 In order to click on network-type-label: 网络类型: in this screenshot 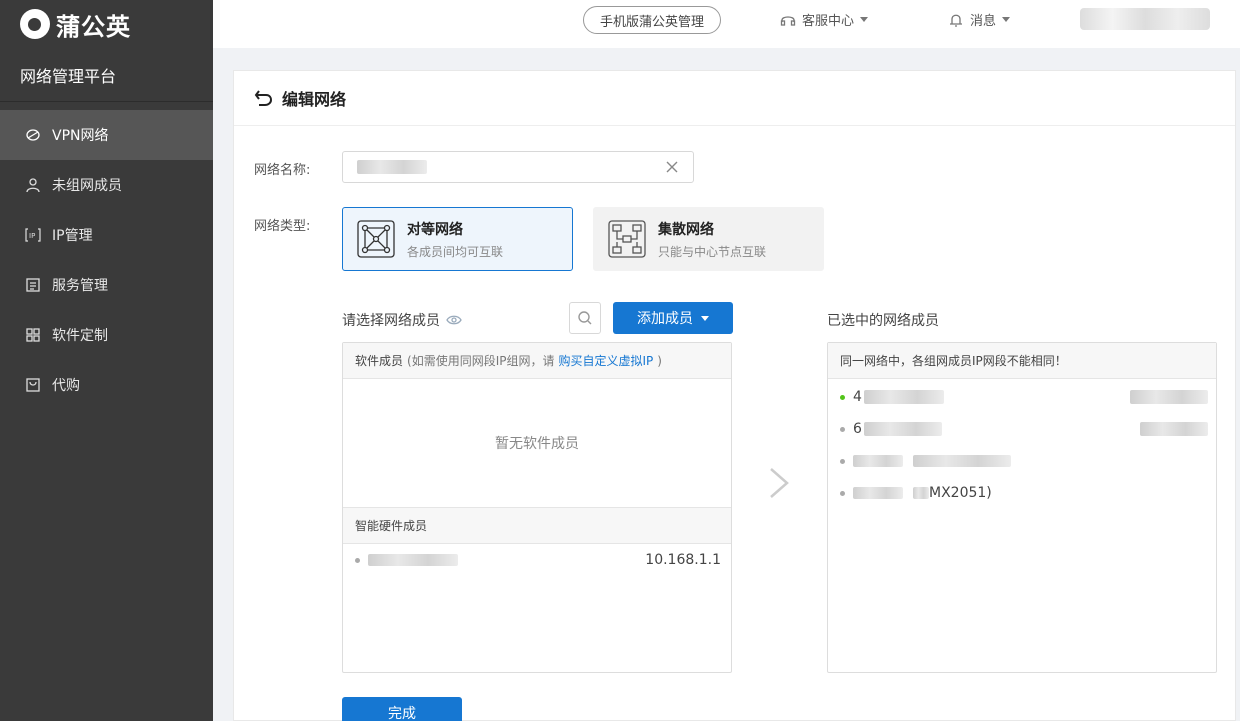, I will do `click(282, 226)`.